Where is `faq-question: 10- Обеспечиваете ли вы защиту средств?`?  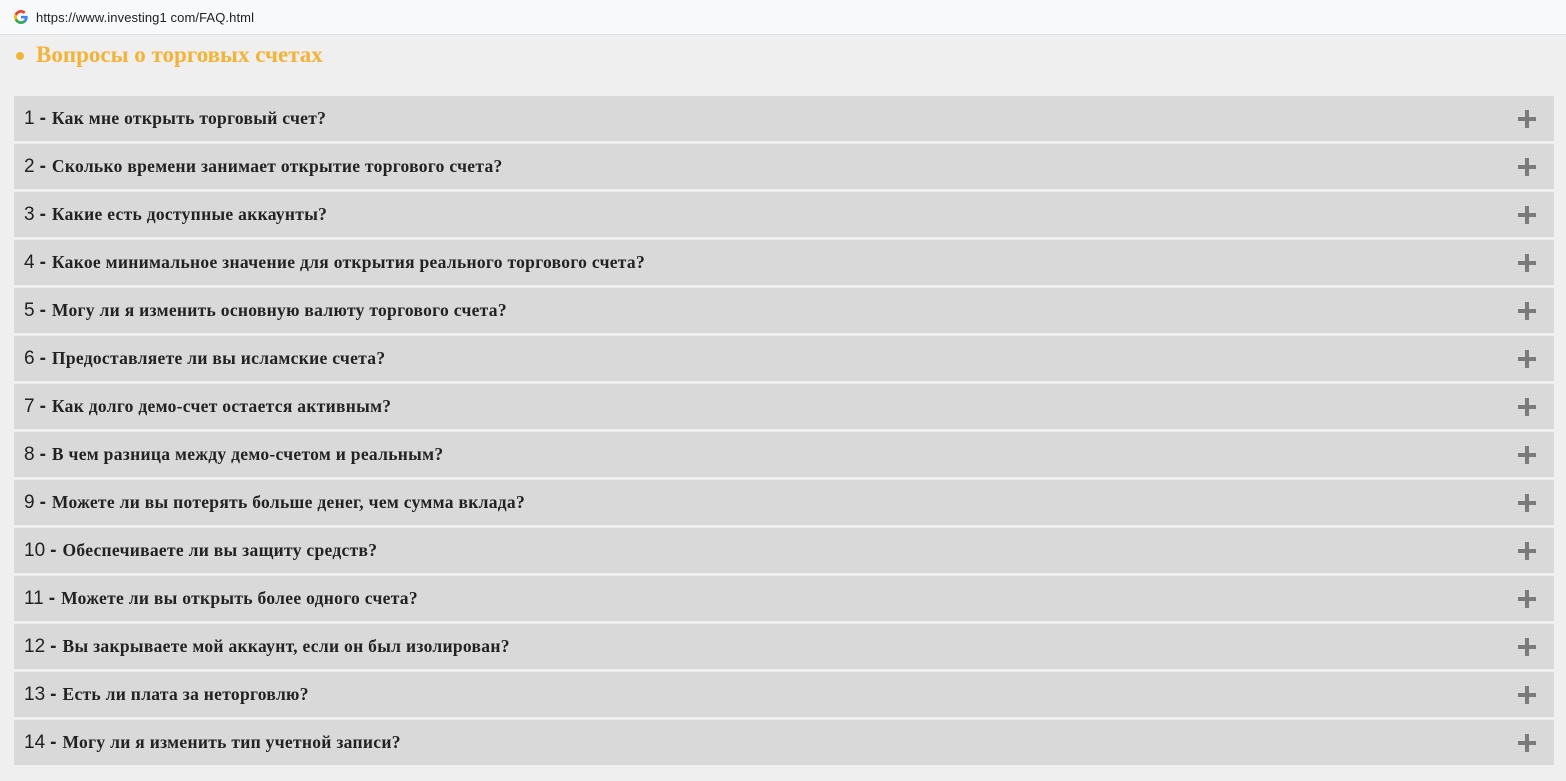
faq-question: 10- Обеспечиваете ли вы защиту средств? is located at coordinates (195, 551).